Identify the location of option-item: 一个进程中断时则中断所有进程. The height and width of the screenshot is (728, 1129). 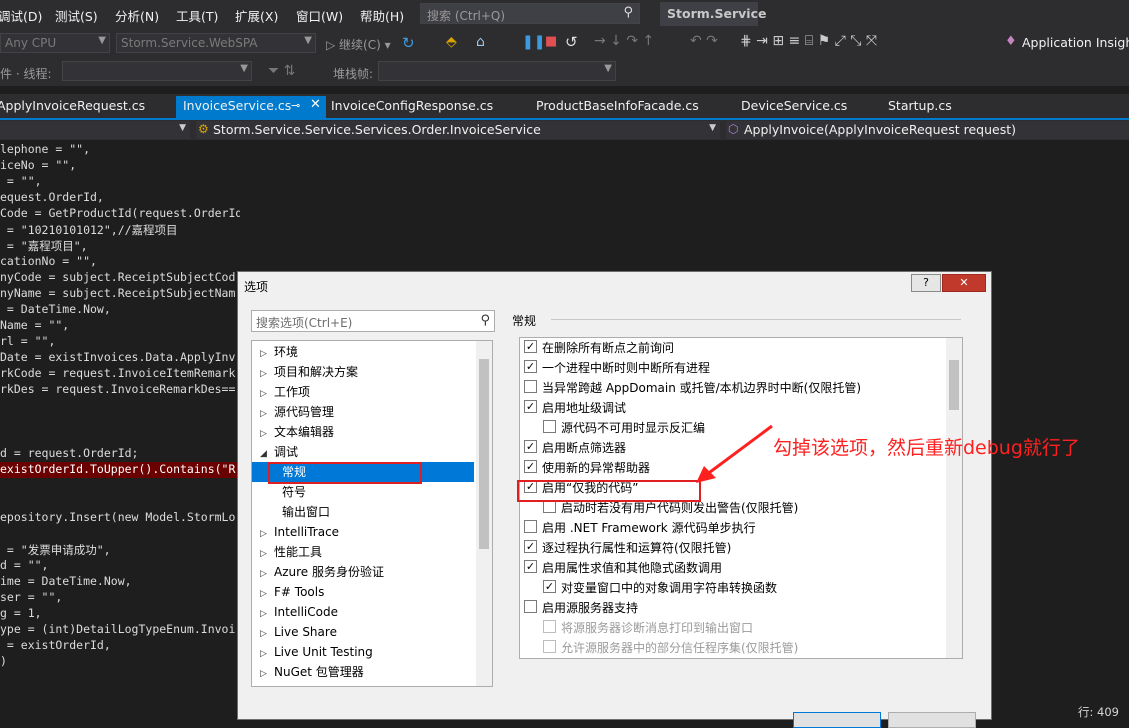
(617, 368).